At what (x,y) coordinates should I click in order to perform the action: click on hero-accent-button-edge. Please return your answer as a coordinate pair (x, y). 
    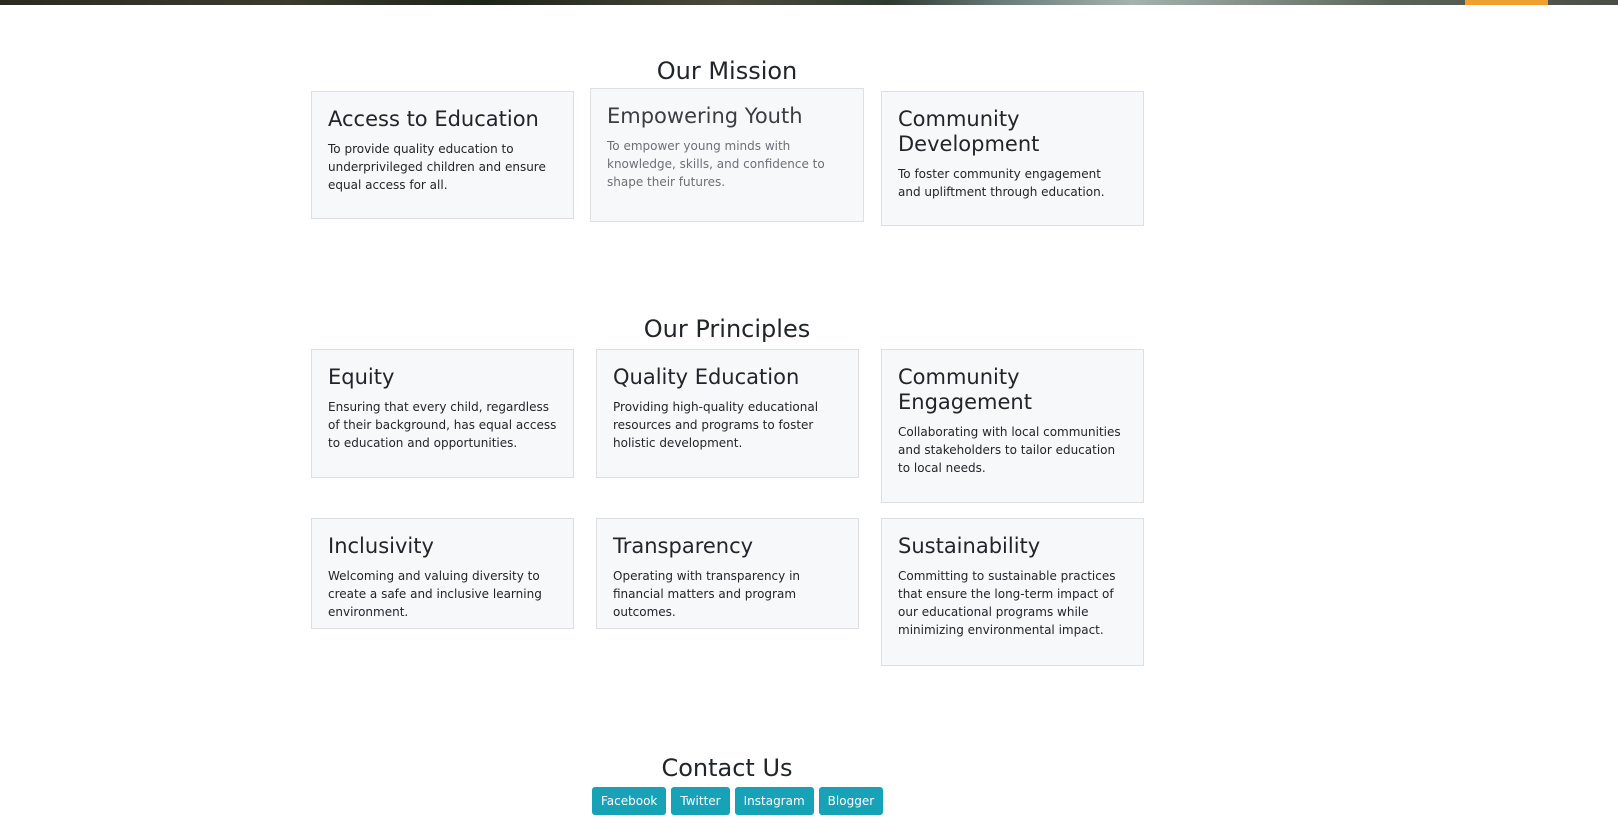
    Looking at the image, I should click on (1506, 2).